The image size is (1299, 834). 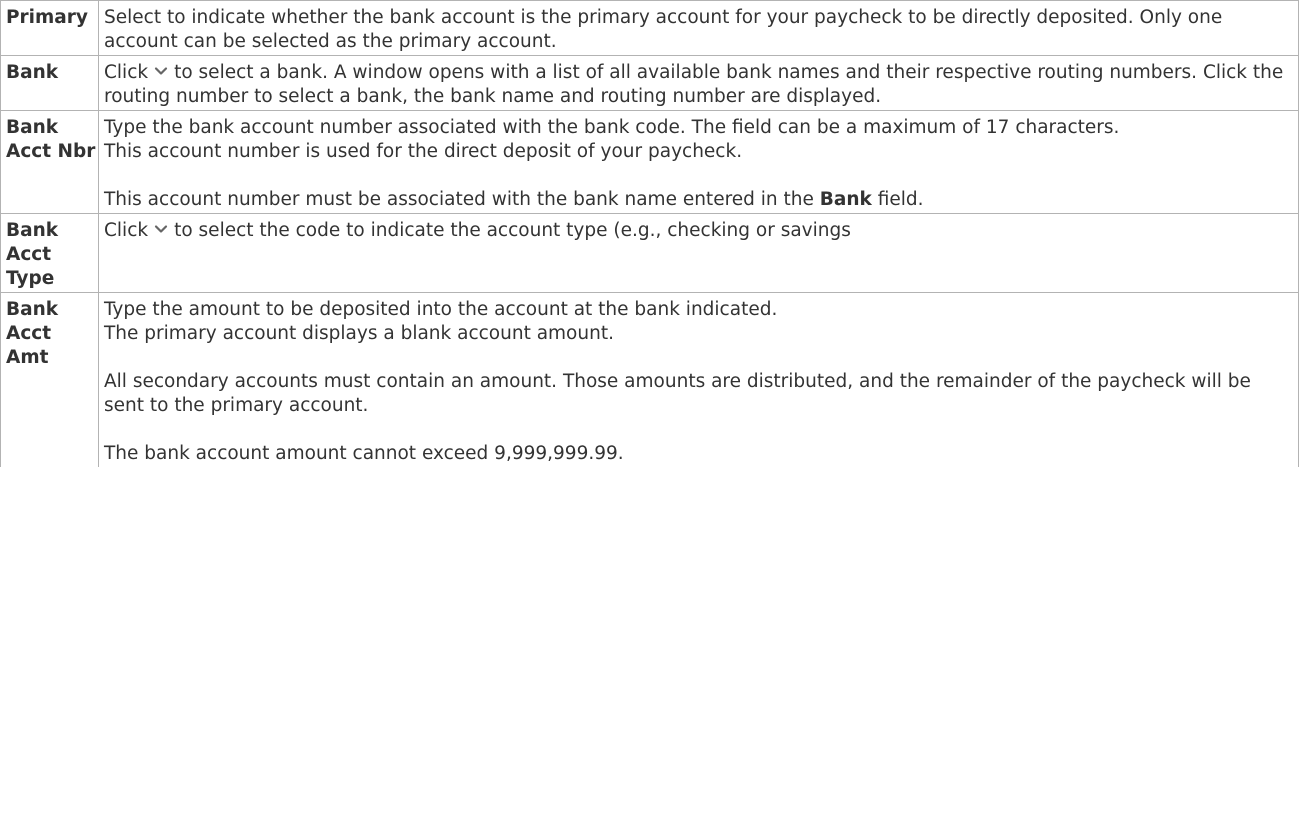 I want to click on field-name: Bank Acct Type, so click(x=49, y=253).